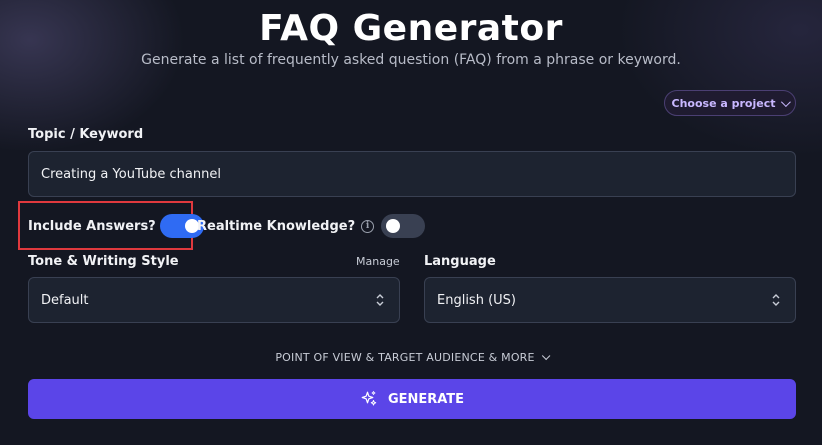 This screenshot has width=822, height=445. I want to click on include-answers-label: Include Answers?, so click(92, 226).